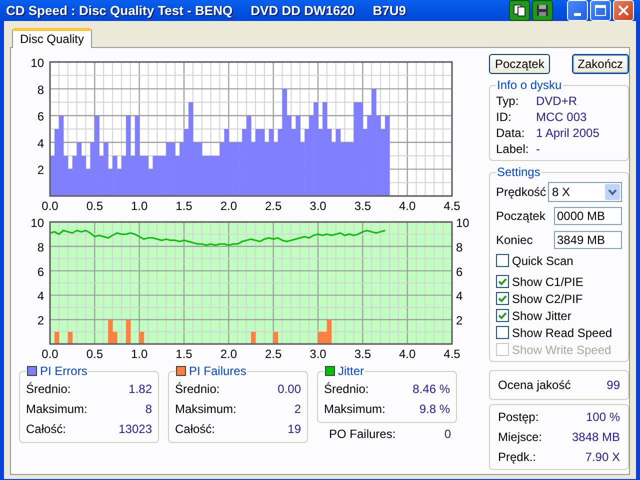 This screenshot has width=640, height=480. Describe the element at coordinates (518, 417) in the screenshot. I see `progress-label: Postęp:` at that location.